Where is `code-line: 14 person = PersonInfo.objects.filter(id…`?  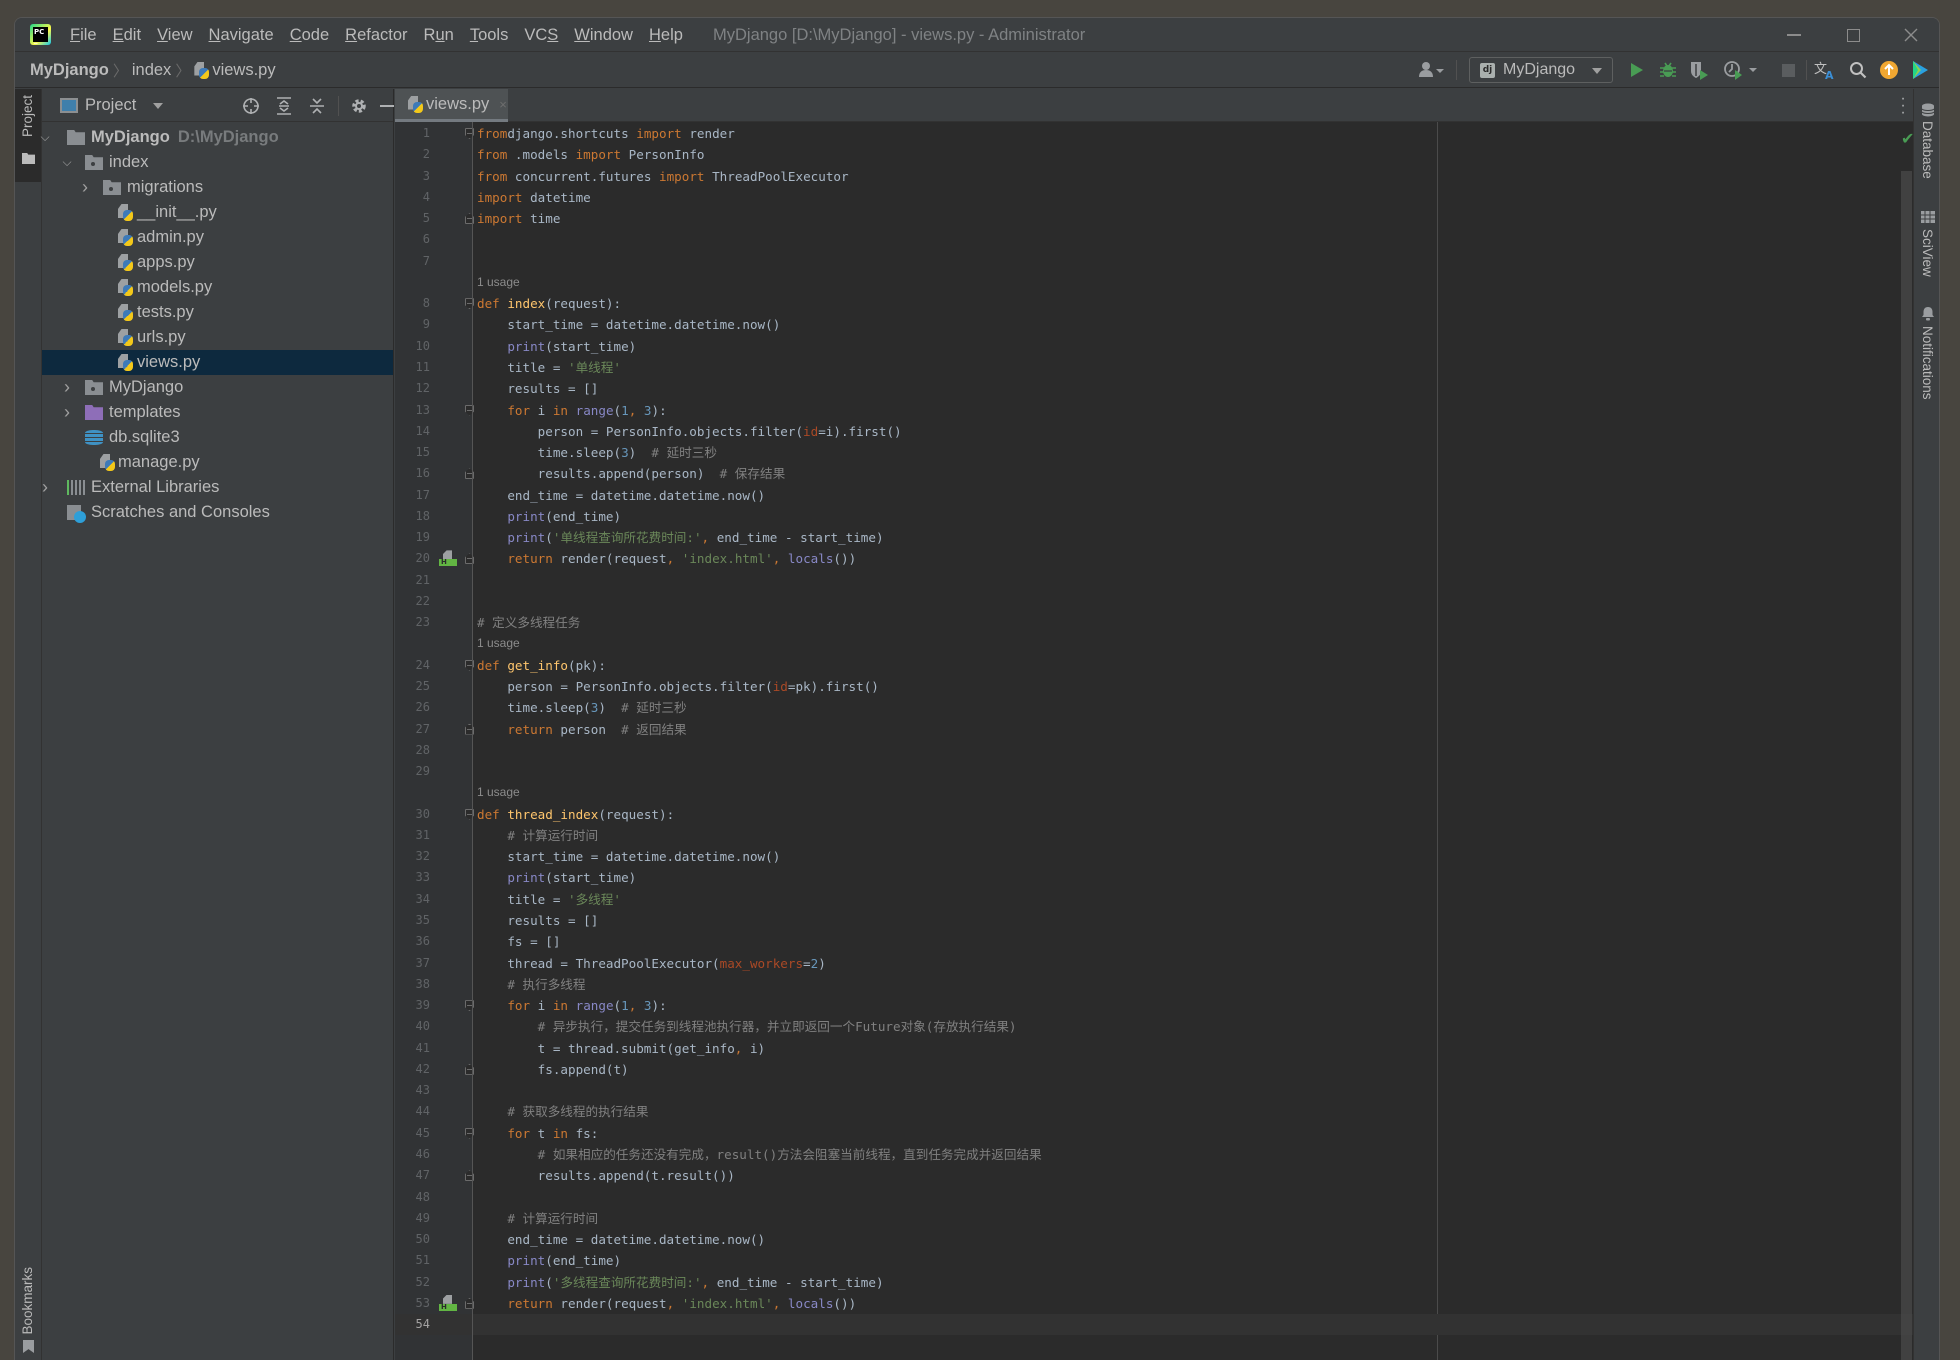 code-line: 14 person = PersonInfo.objects.filter(id… is located at coordinates (1154, 431).